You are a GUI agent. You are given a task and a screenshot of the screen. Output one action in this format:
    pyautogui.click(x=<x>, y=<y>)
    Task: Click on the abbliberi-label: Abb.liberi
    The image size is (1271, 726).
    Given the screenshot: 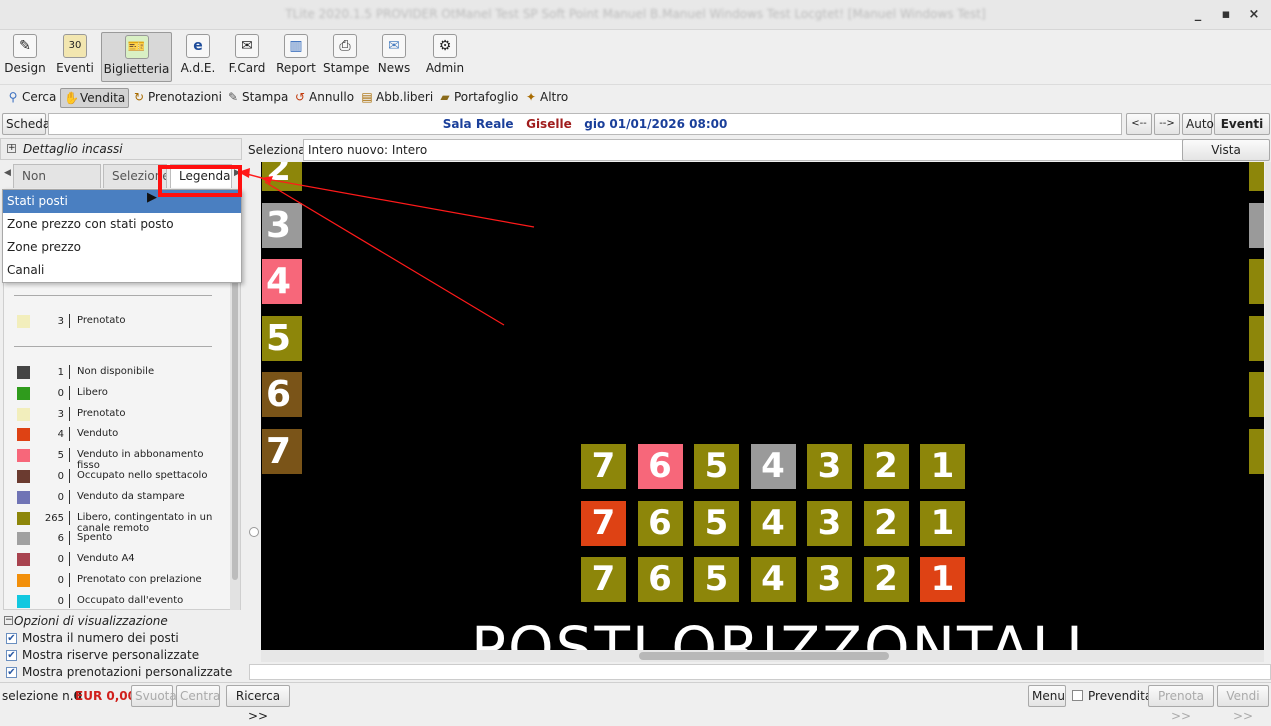 What is the action you would take?
    pyautogui.click(x=405, y=97)
    